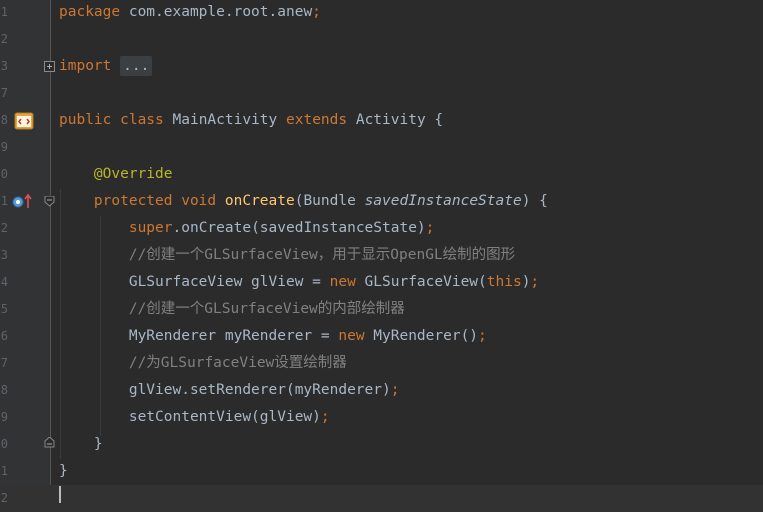  What do you see at coordinates (60, 494) in the screenshot?
I see `text-caret` at bounding box center [60, 494].